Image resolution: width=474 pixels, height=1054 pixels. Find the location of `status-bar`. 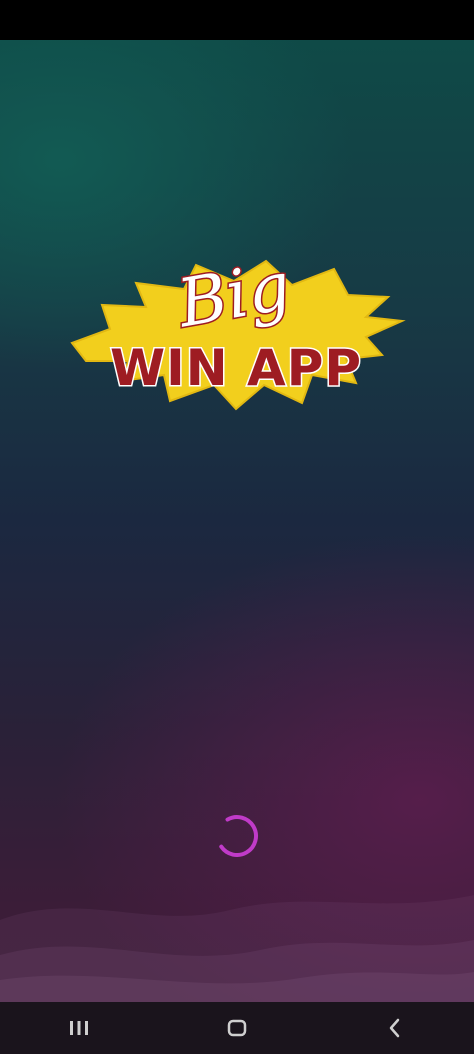

status-bar is located at coordinates (237, 20).